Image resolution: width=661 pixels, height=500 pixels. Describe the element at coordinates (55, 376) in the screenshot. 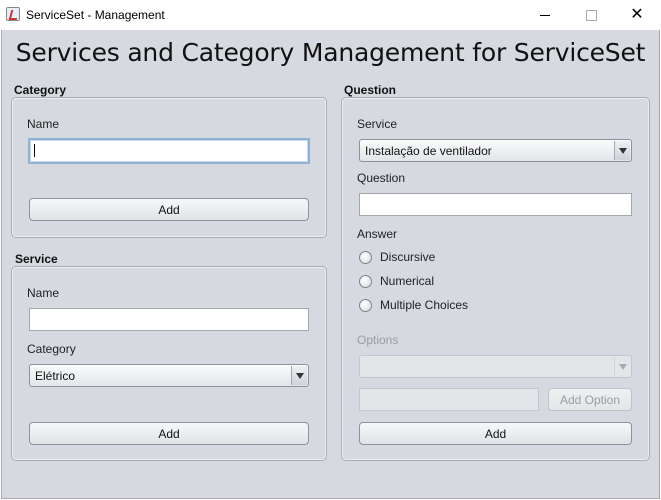

I see `service-category-value: Elétrico` at that location.